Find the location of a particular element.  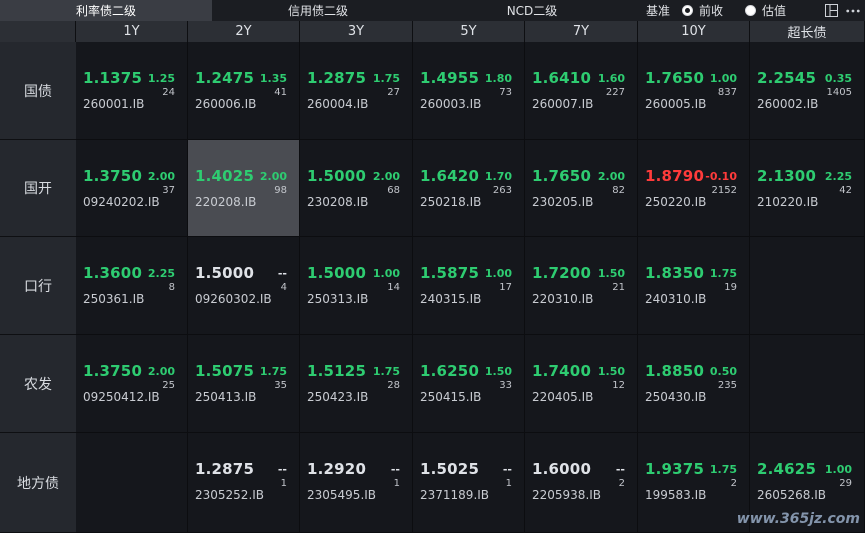

quote-cell: 1.5000 -- 4 09260302.IB is located at coordinates (244, 286).